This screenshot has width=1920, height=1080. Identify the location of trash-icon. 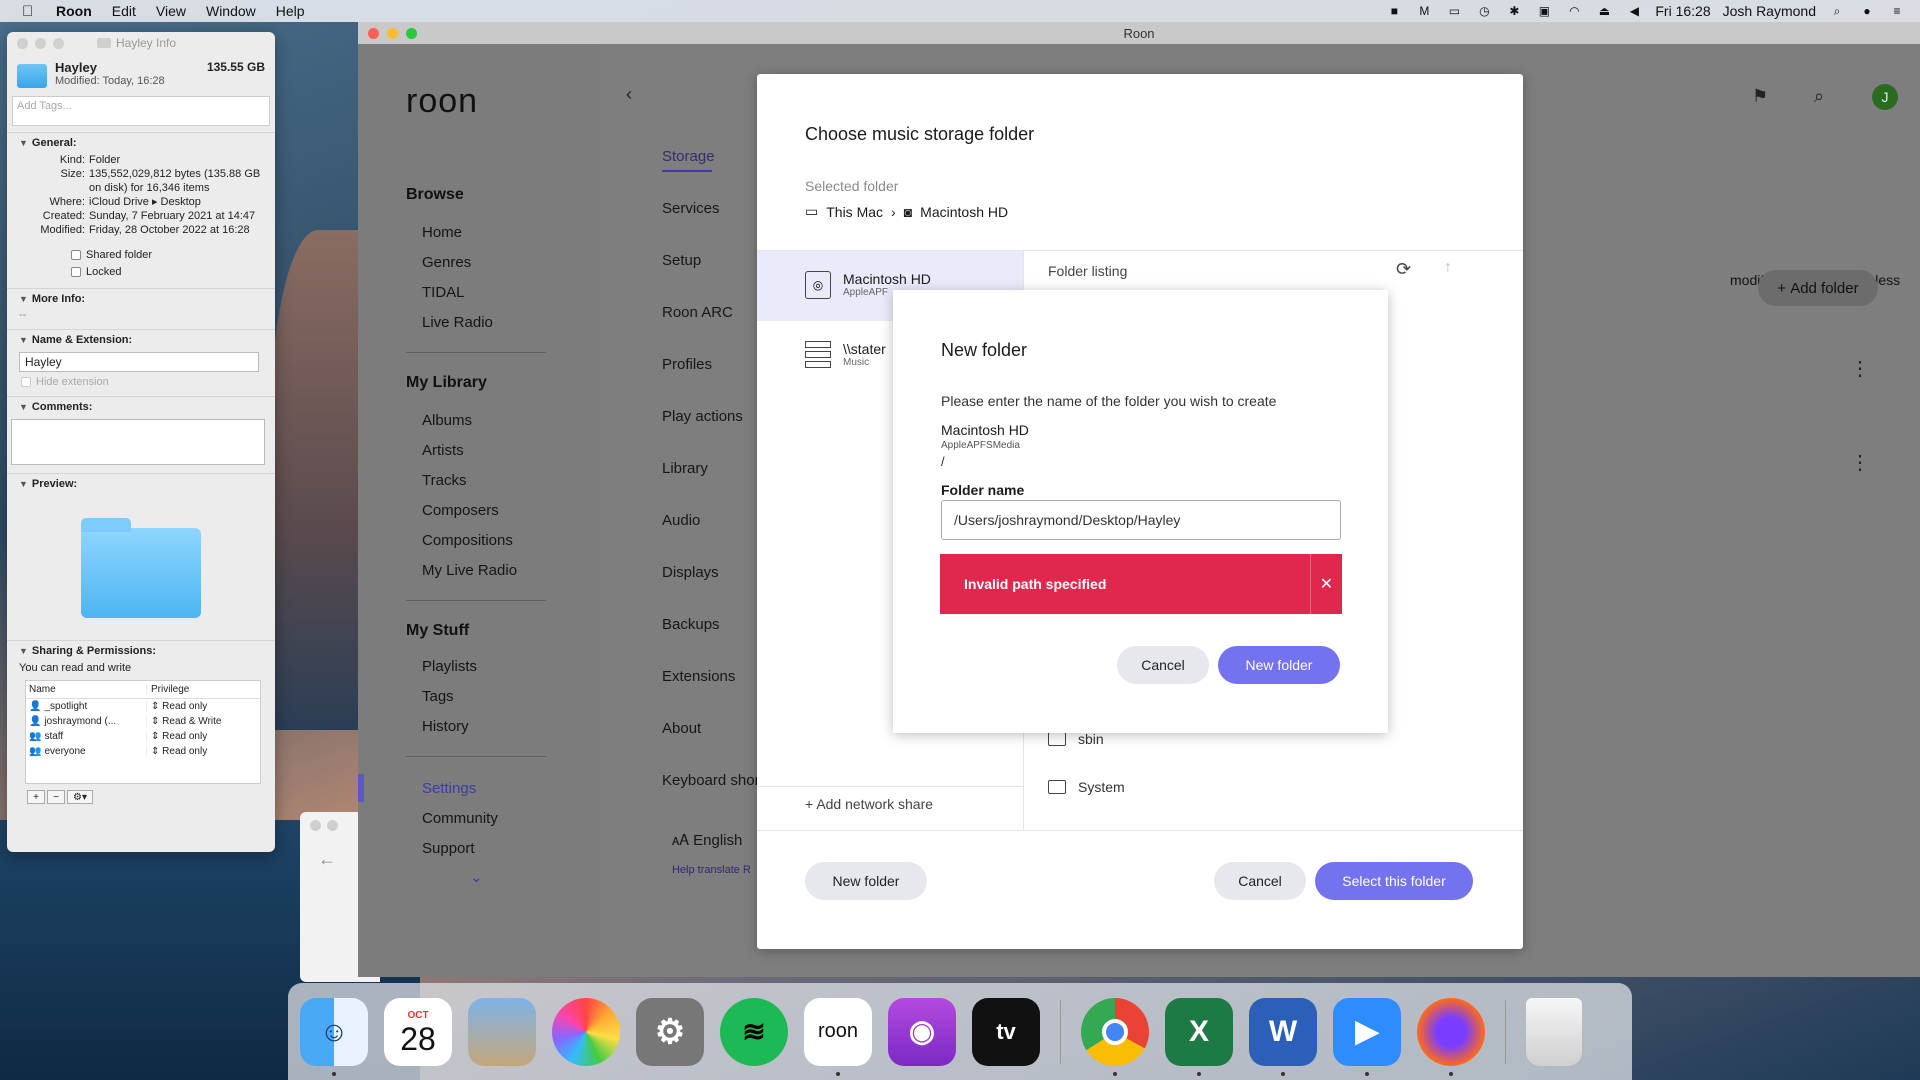
(1554, 1031).